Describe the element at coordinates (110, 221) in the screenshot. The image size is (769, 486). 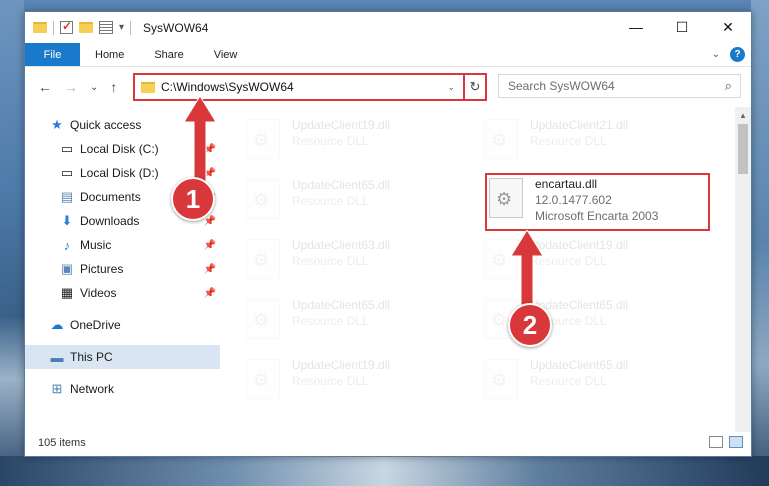
I see `sidebar-item-label: Downloads` at that location.